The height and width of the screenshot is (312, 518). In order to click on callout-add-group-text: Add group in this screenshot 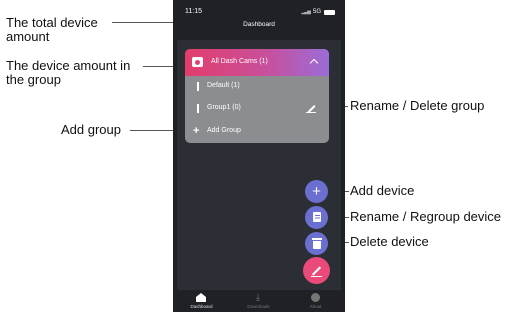, I will do `click(91, 129)`.